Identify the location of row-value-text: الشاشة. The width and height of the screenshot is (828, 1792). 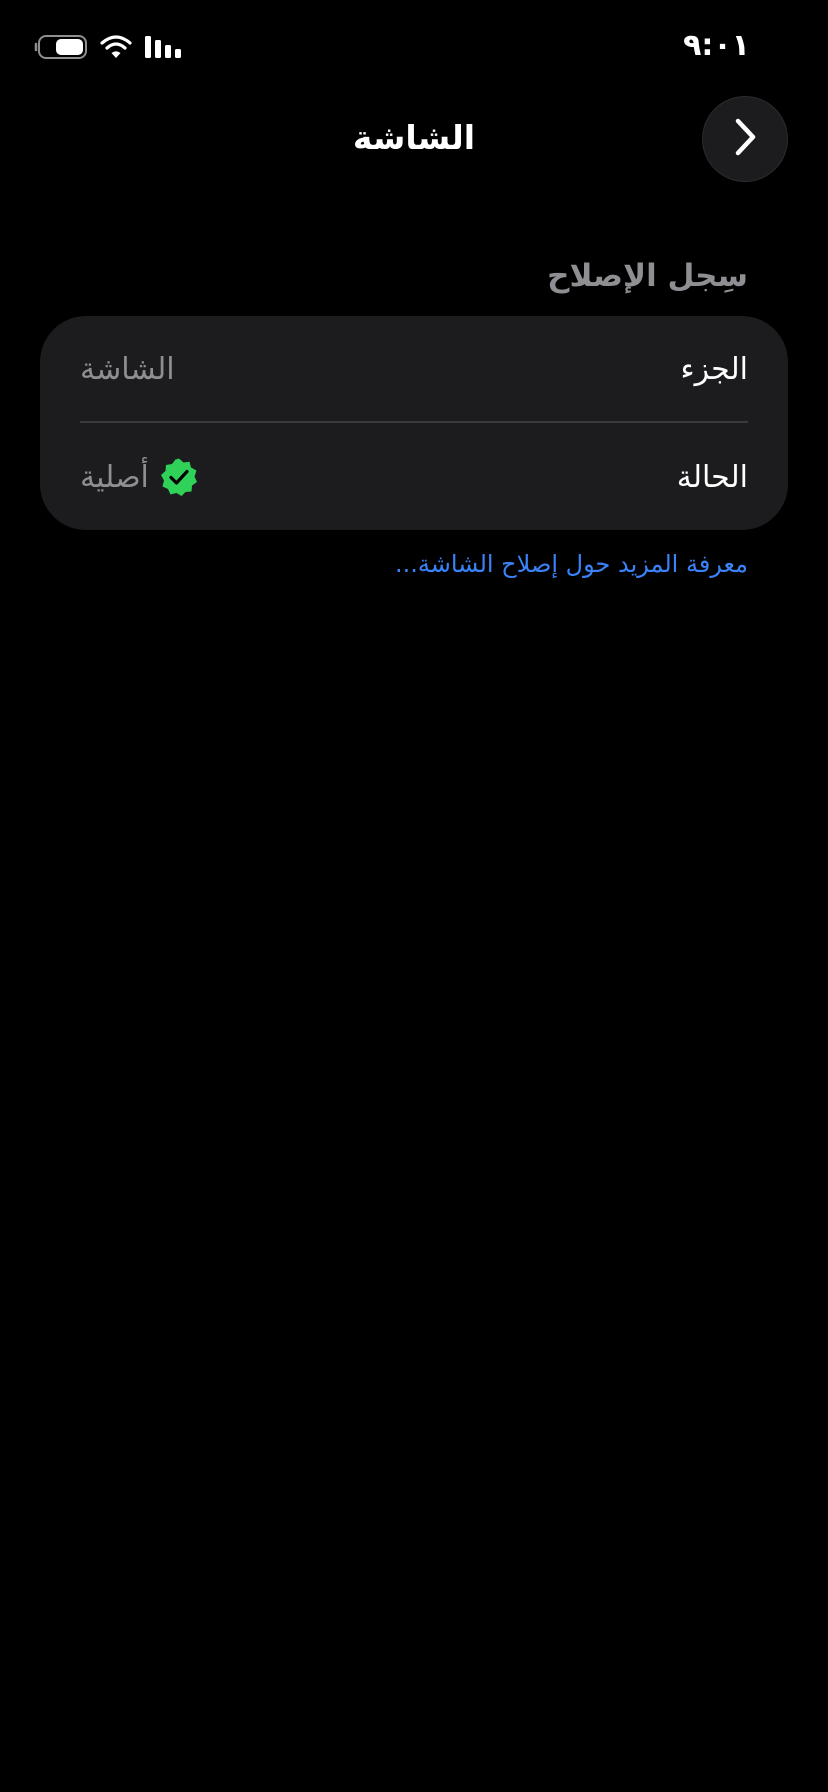
(127, 369).